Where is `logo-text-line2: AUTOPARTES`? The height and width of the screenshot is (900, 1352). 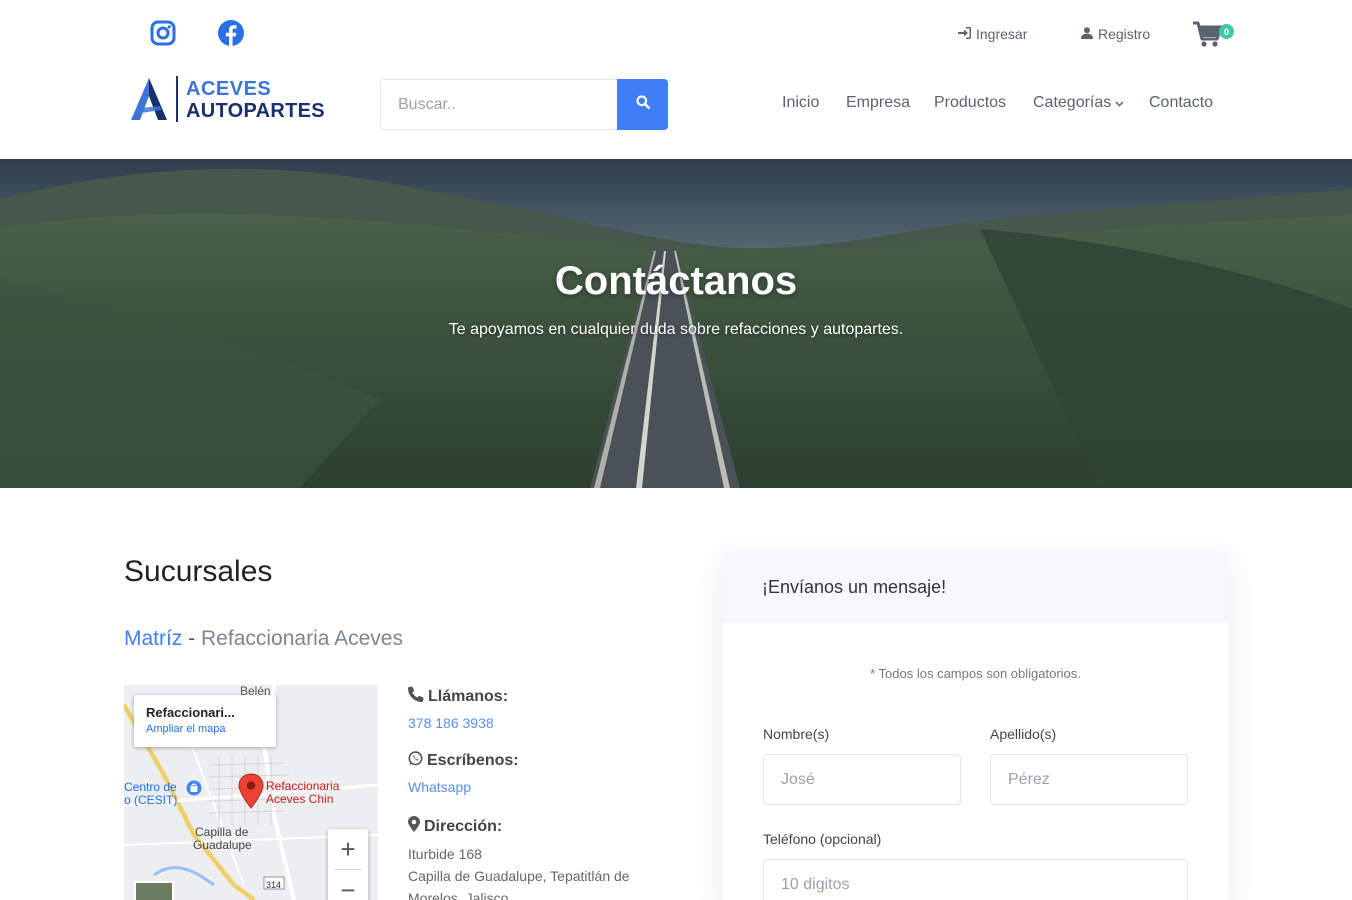 logo-text-line2: AUTOPARTES is located at coordinates (255, 111).